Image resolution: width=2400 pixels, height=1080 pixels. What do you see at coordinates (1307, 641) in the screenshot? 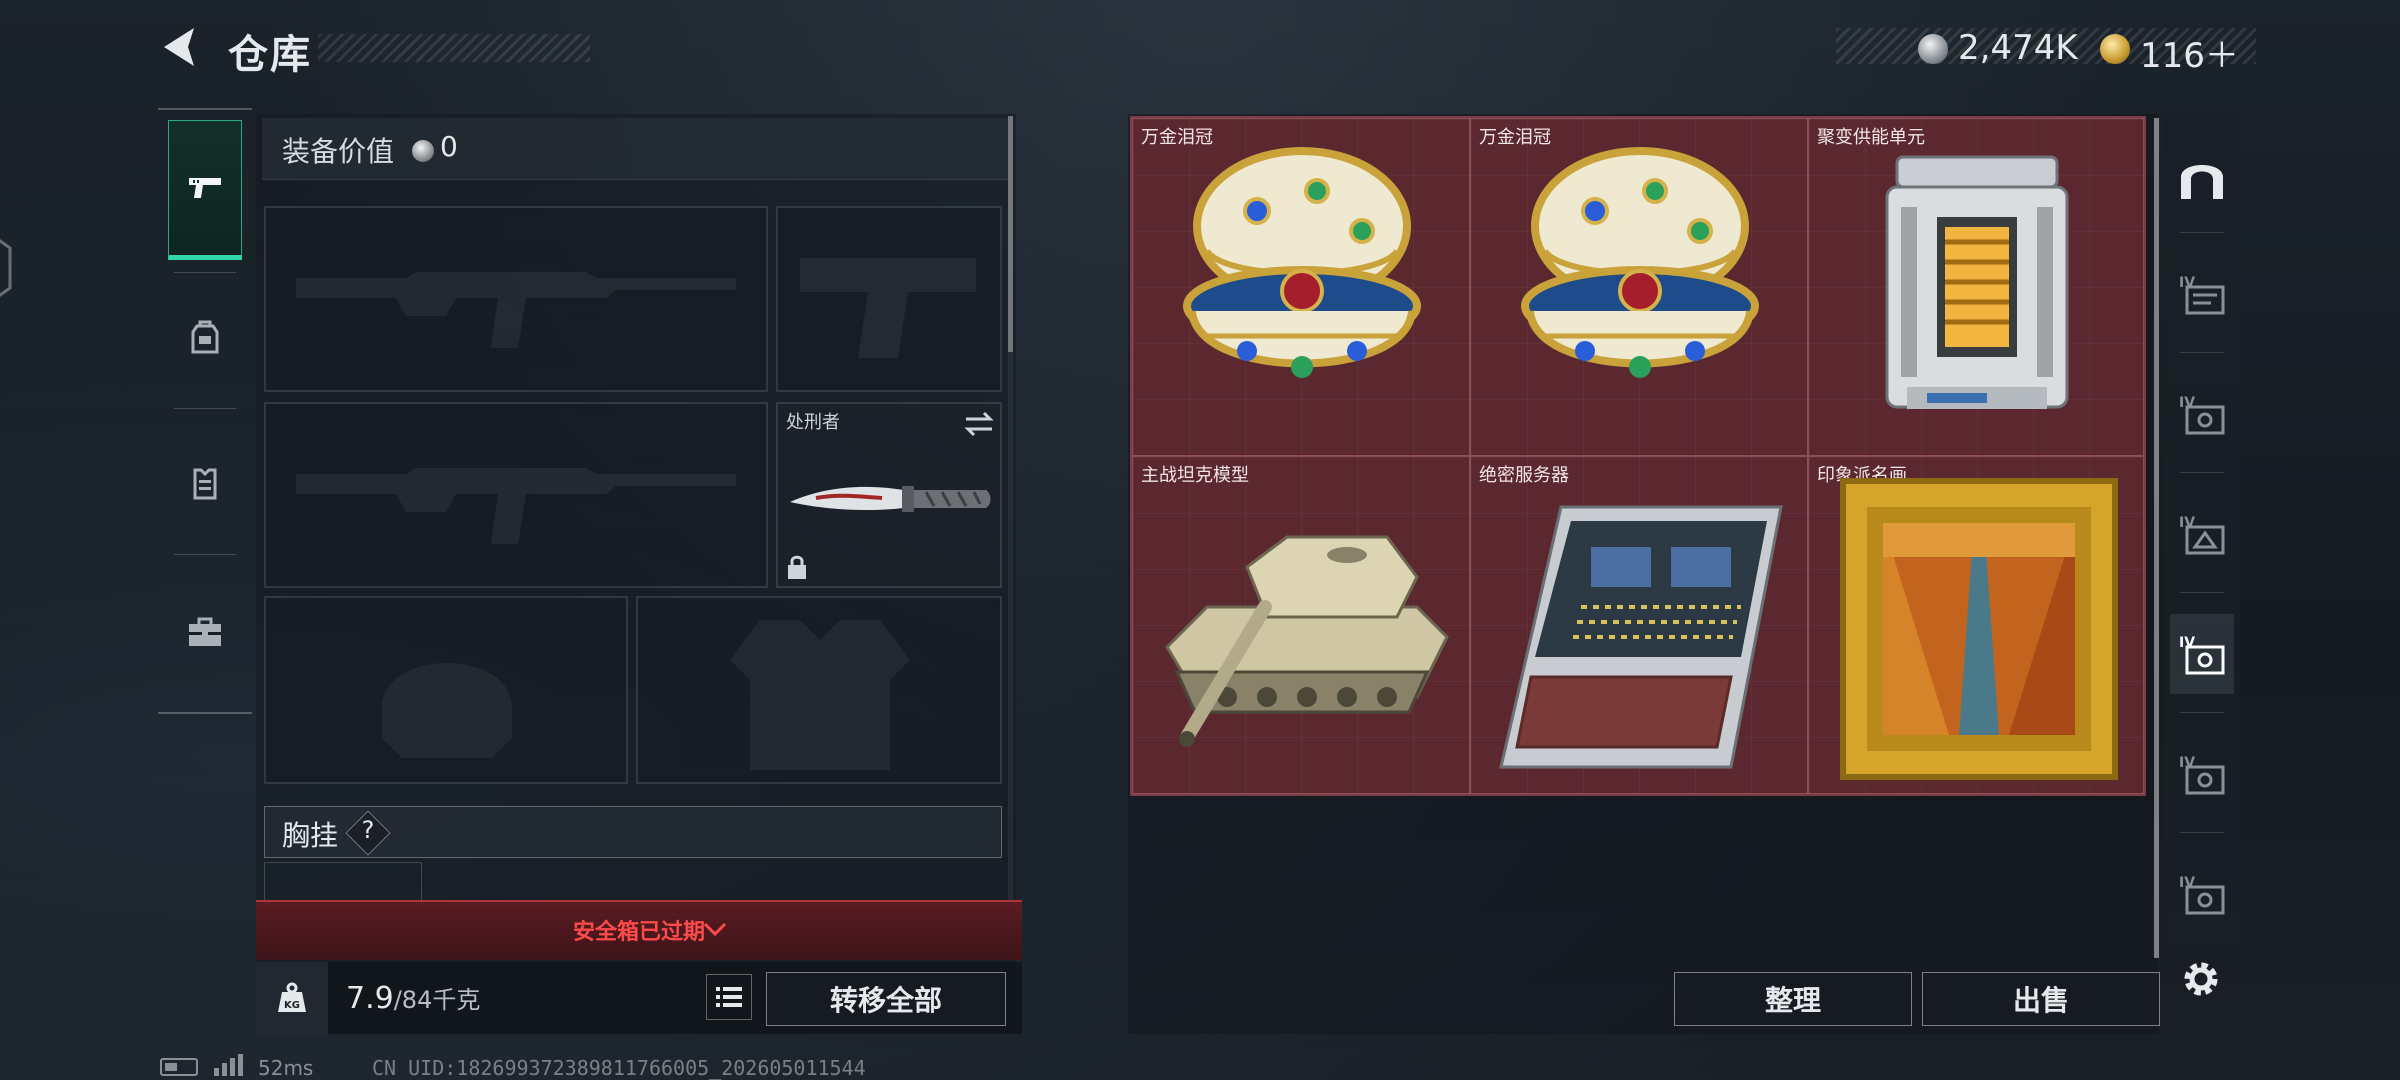
I see `tank-model-icon` at bounding box center [1307, 641].